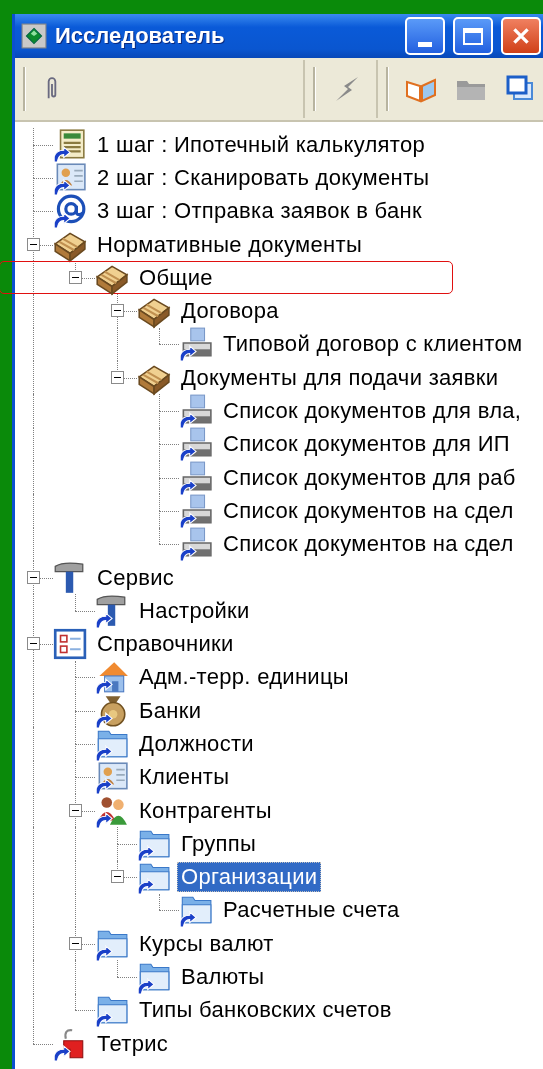  Describe the element at coordinates (311, 910) in the screenshot. I see `tree-item: Расчетные счета` at that location.